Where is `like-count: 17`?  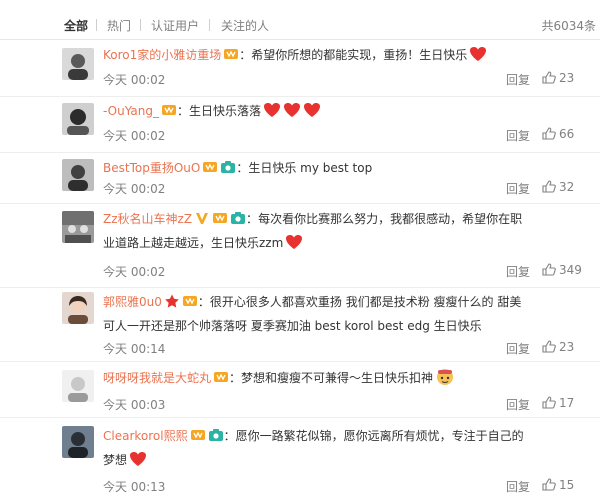 like-count: 17 is located at coordinates (567, 403).